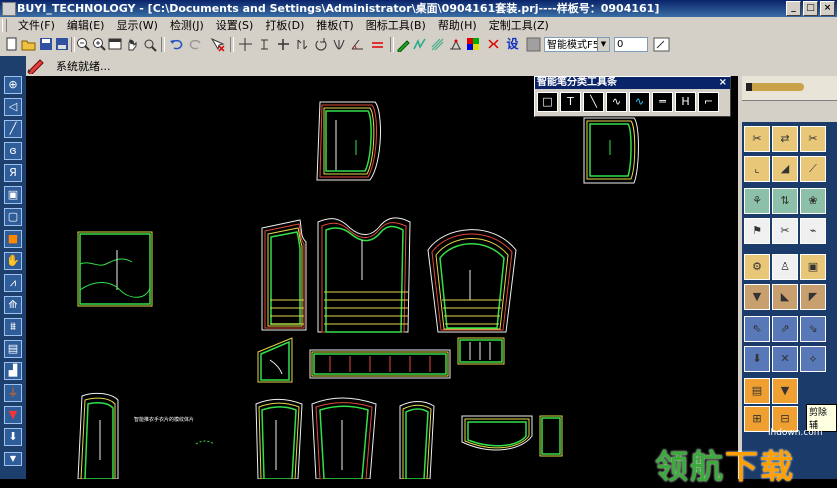 The height and width of the screenshot is (488, 837). Describe the element at coordinates (13, 217) in the screenshot. I see `frame-tool-icon: ▢` at that location.